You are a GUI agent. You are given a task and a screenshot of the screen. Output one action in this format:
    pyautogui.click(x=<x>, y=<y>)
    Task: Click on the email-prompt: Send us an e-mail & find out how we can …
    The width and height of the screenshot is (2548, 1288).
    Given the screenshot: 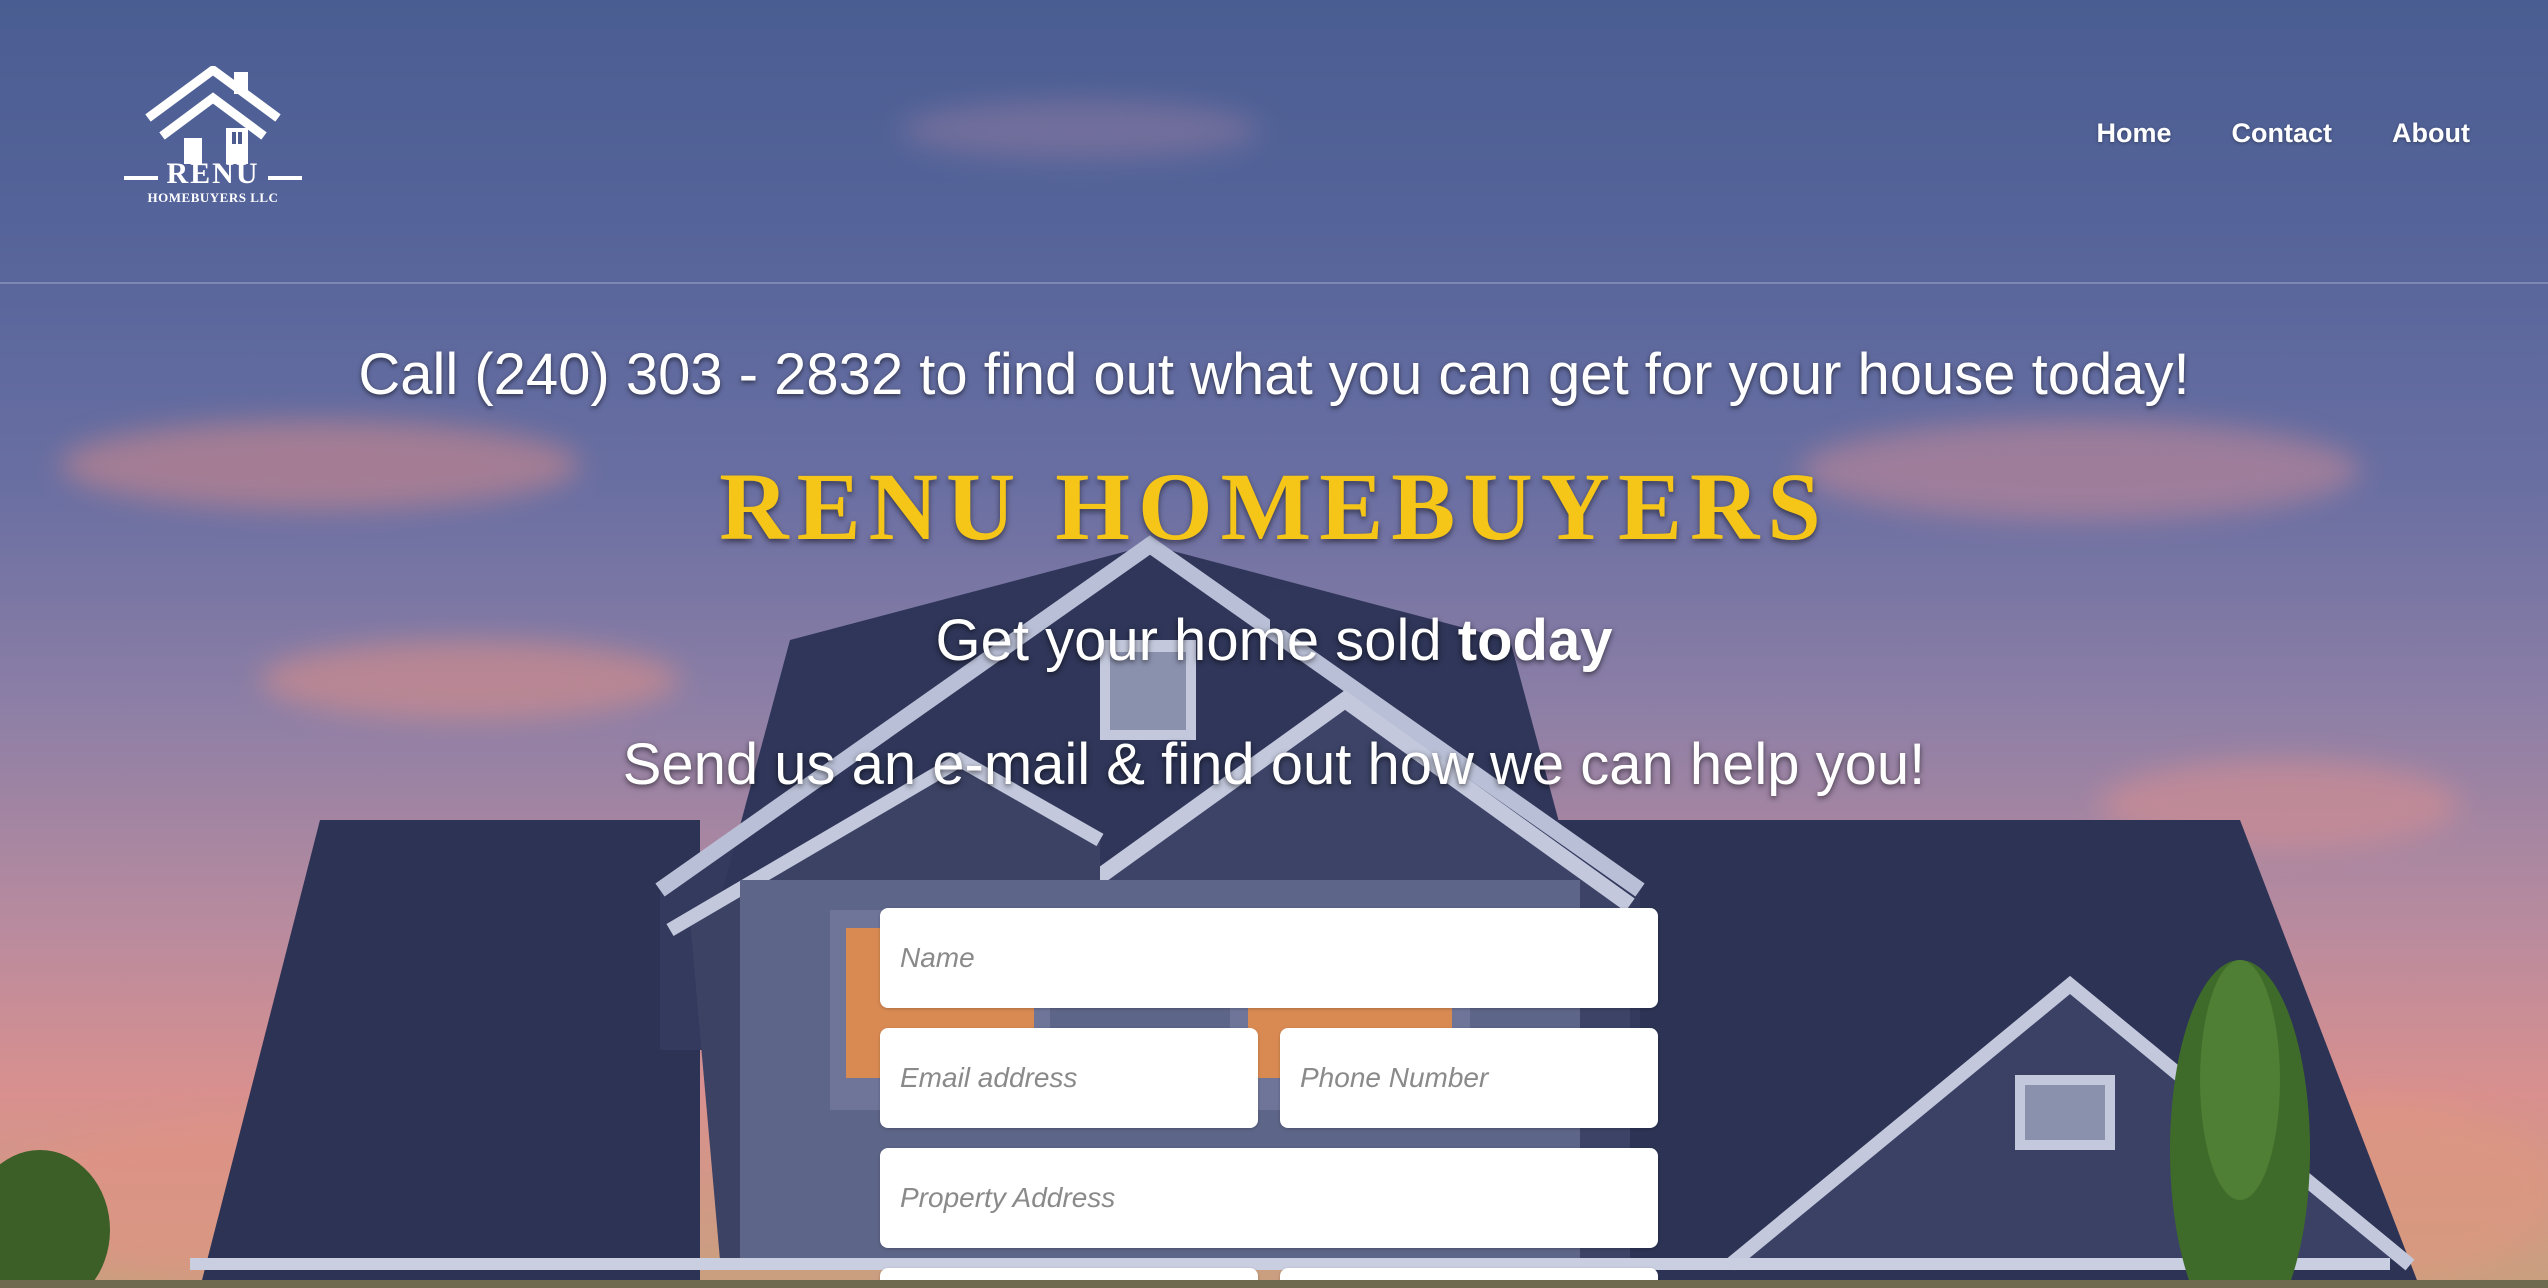 What is the action you would take?
    pyautogui.click(x=1274, y=764)
    